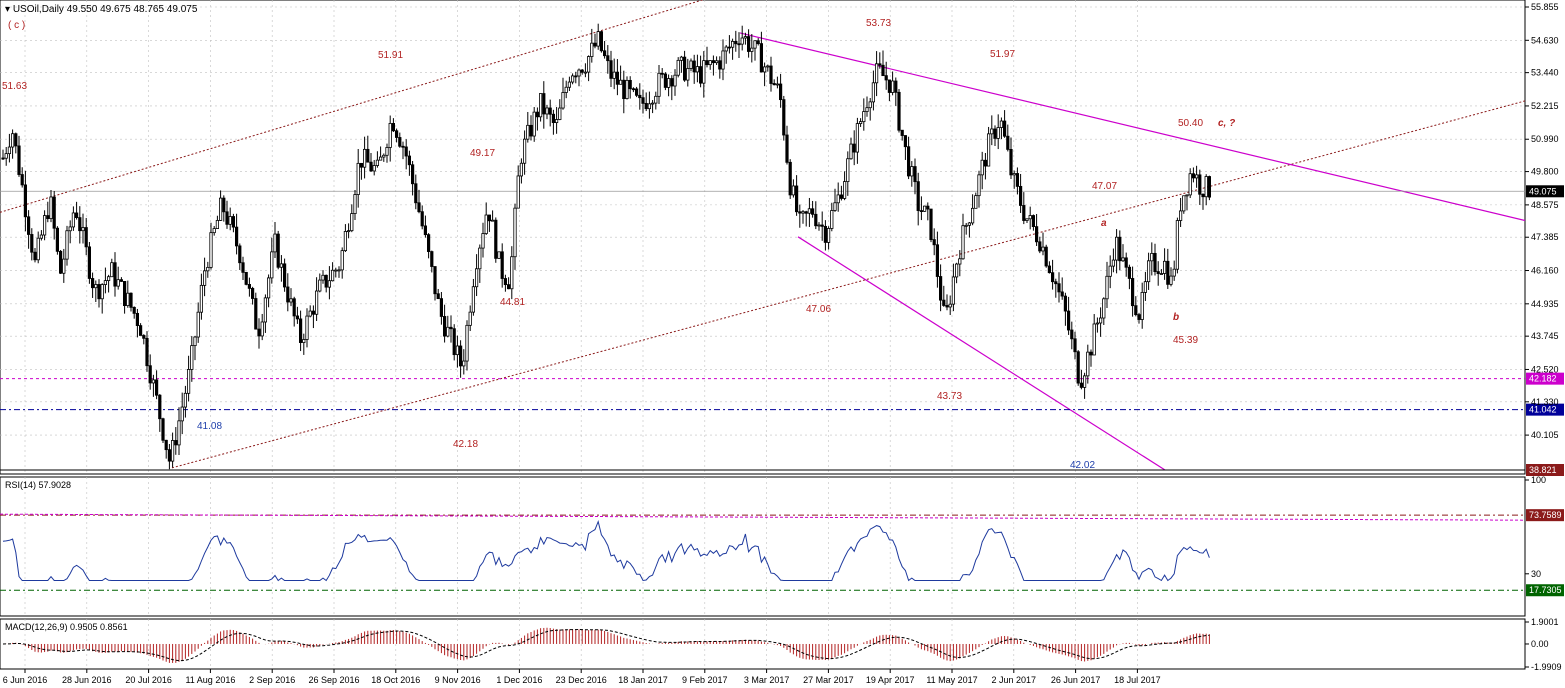 This screenshot has height=688, width=1565. Describe the element at coordinates (482, 153) in the screenshot. I see `wave-annotation: 49.17` at that location.